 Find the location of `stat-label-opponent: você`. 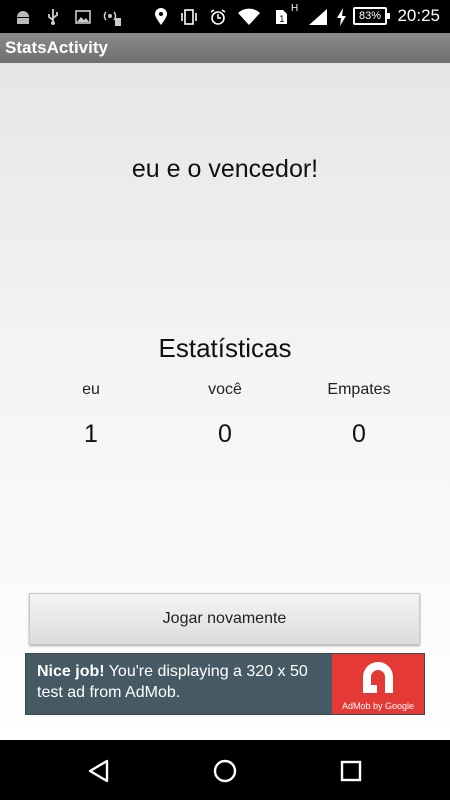

stat-label-opponent: você is located at coordinates (225, 389).